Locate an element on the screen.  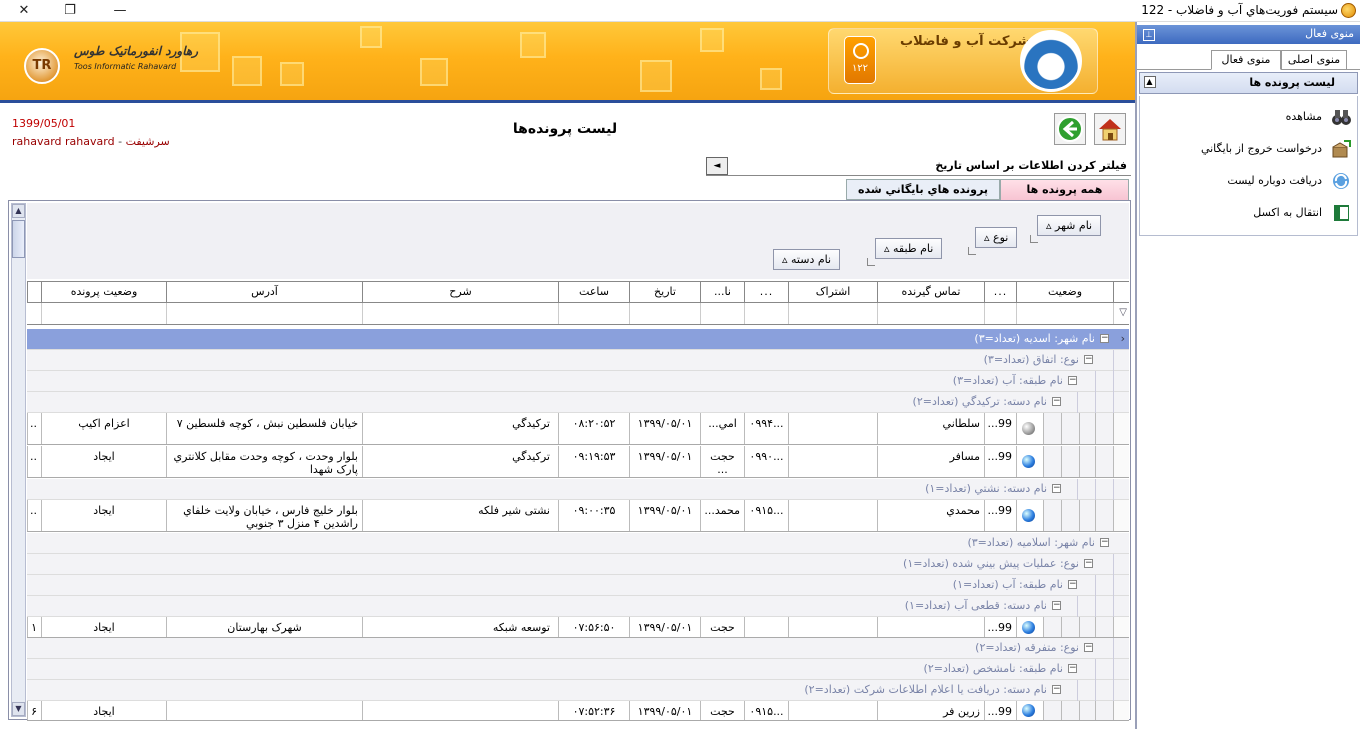
refresh-icon is located at coordinates (1341, 181).